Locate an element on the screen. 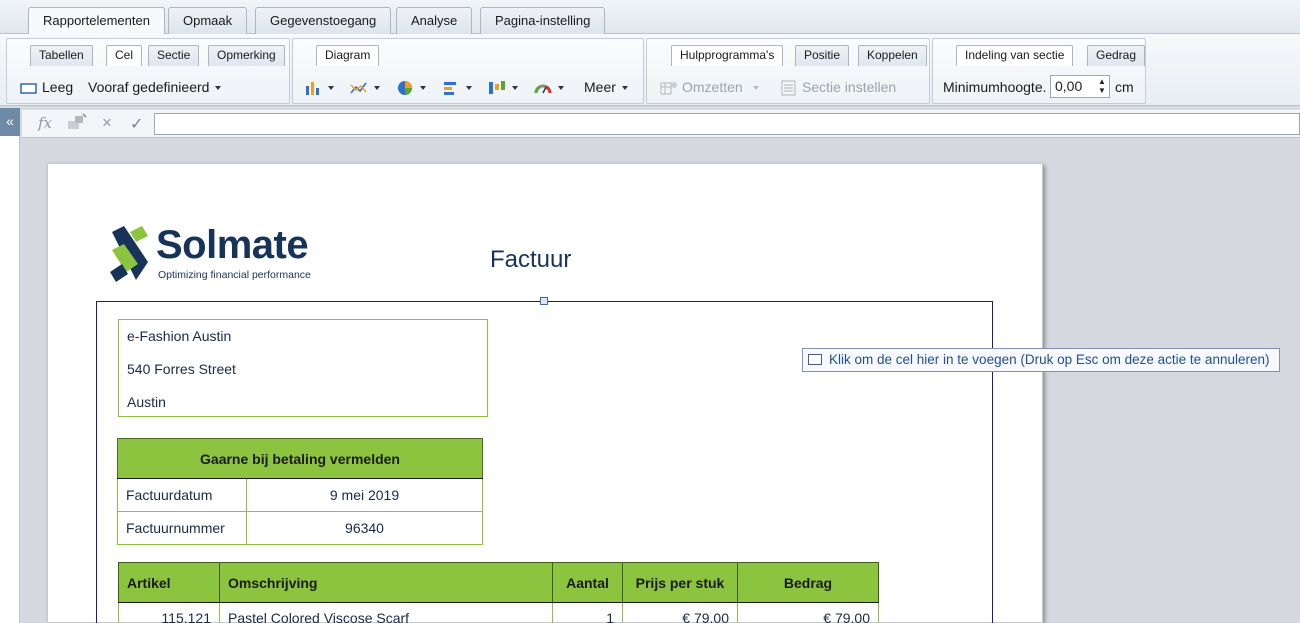 The width and height of the screenshot is (1300, 623). tab-rapportelementen: Rapportelementen is located at coordinates (96, 21).